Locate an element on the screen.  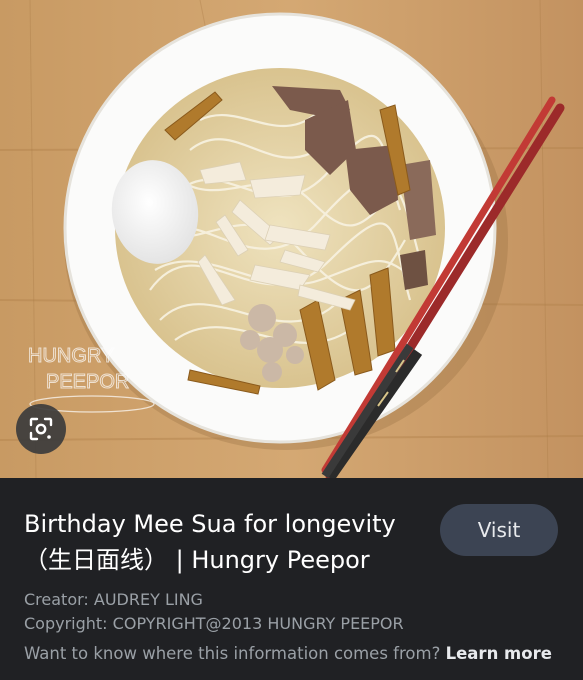
creator-value: AUDREY LING is located at coordinates (148, 599).